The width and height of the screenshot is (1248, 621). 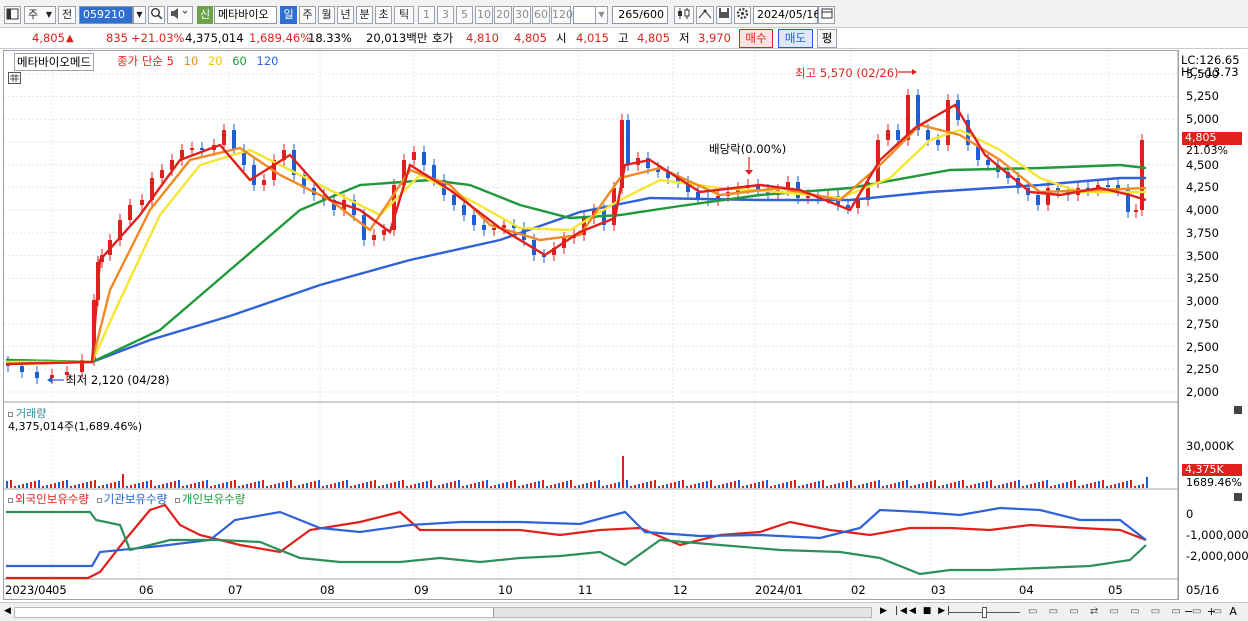 What do you see at coordinates (215, 61) in the screenshot?
I see `ma20-label: 20` at bounding box center [215, 61].